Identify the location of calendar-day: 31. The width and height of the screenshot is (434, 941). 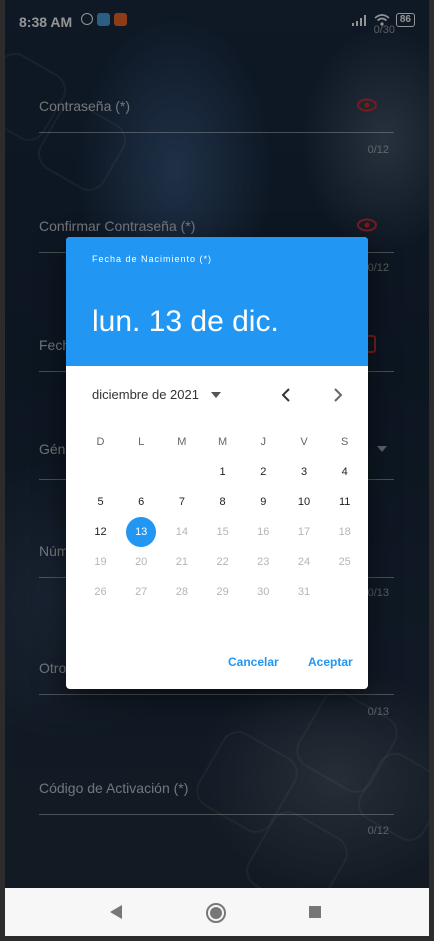
(304, 592).